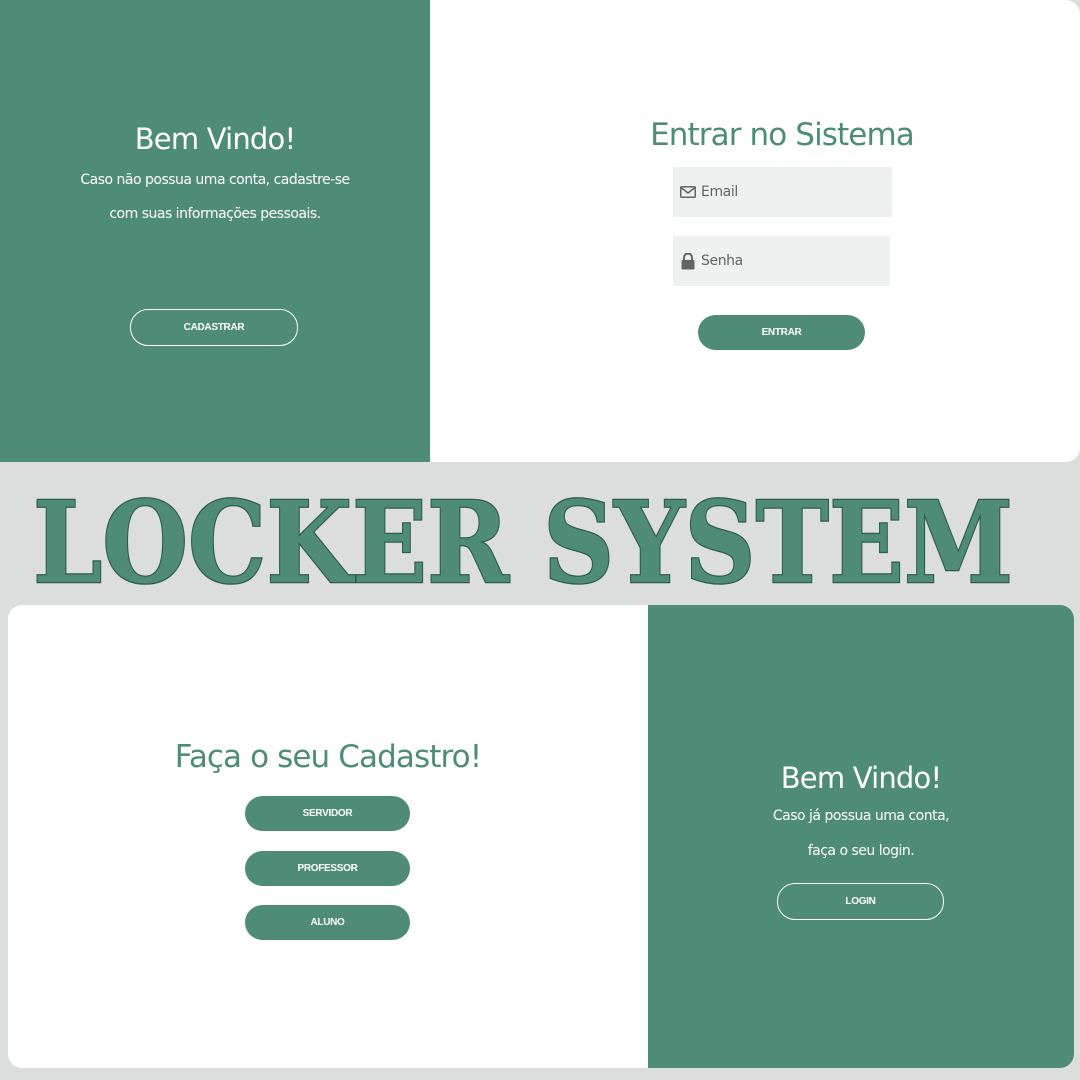 The width and height of the screenshot is (1080, 1080). Describe the element at coordinates (860, 901) in the screenshot. I see `login-button: LOGIN` at that location.